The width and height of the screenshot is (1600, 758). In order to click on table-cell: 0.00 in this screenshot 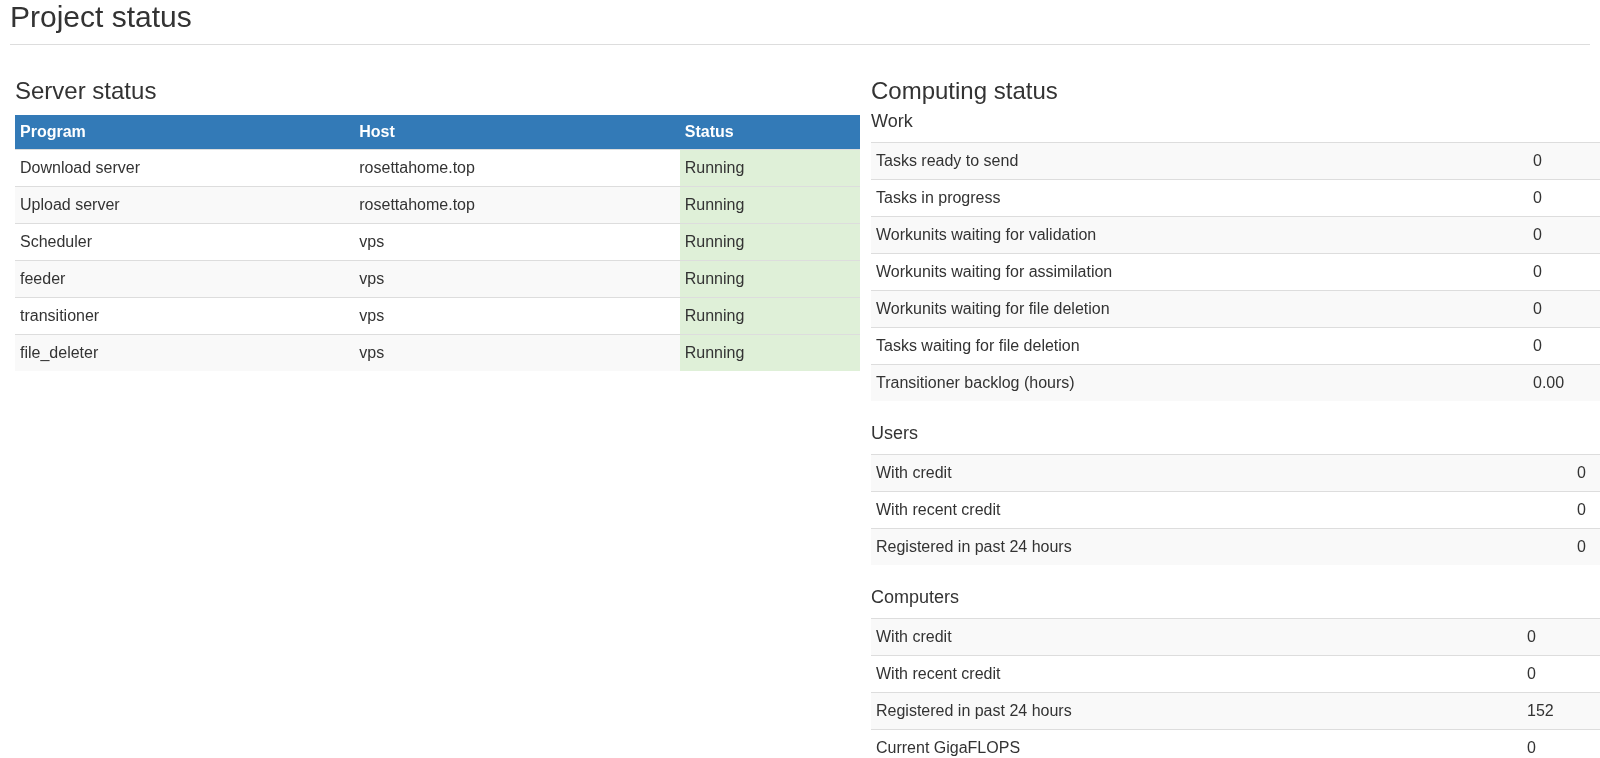, I will do `click(1564, 382)`.